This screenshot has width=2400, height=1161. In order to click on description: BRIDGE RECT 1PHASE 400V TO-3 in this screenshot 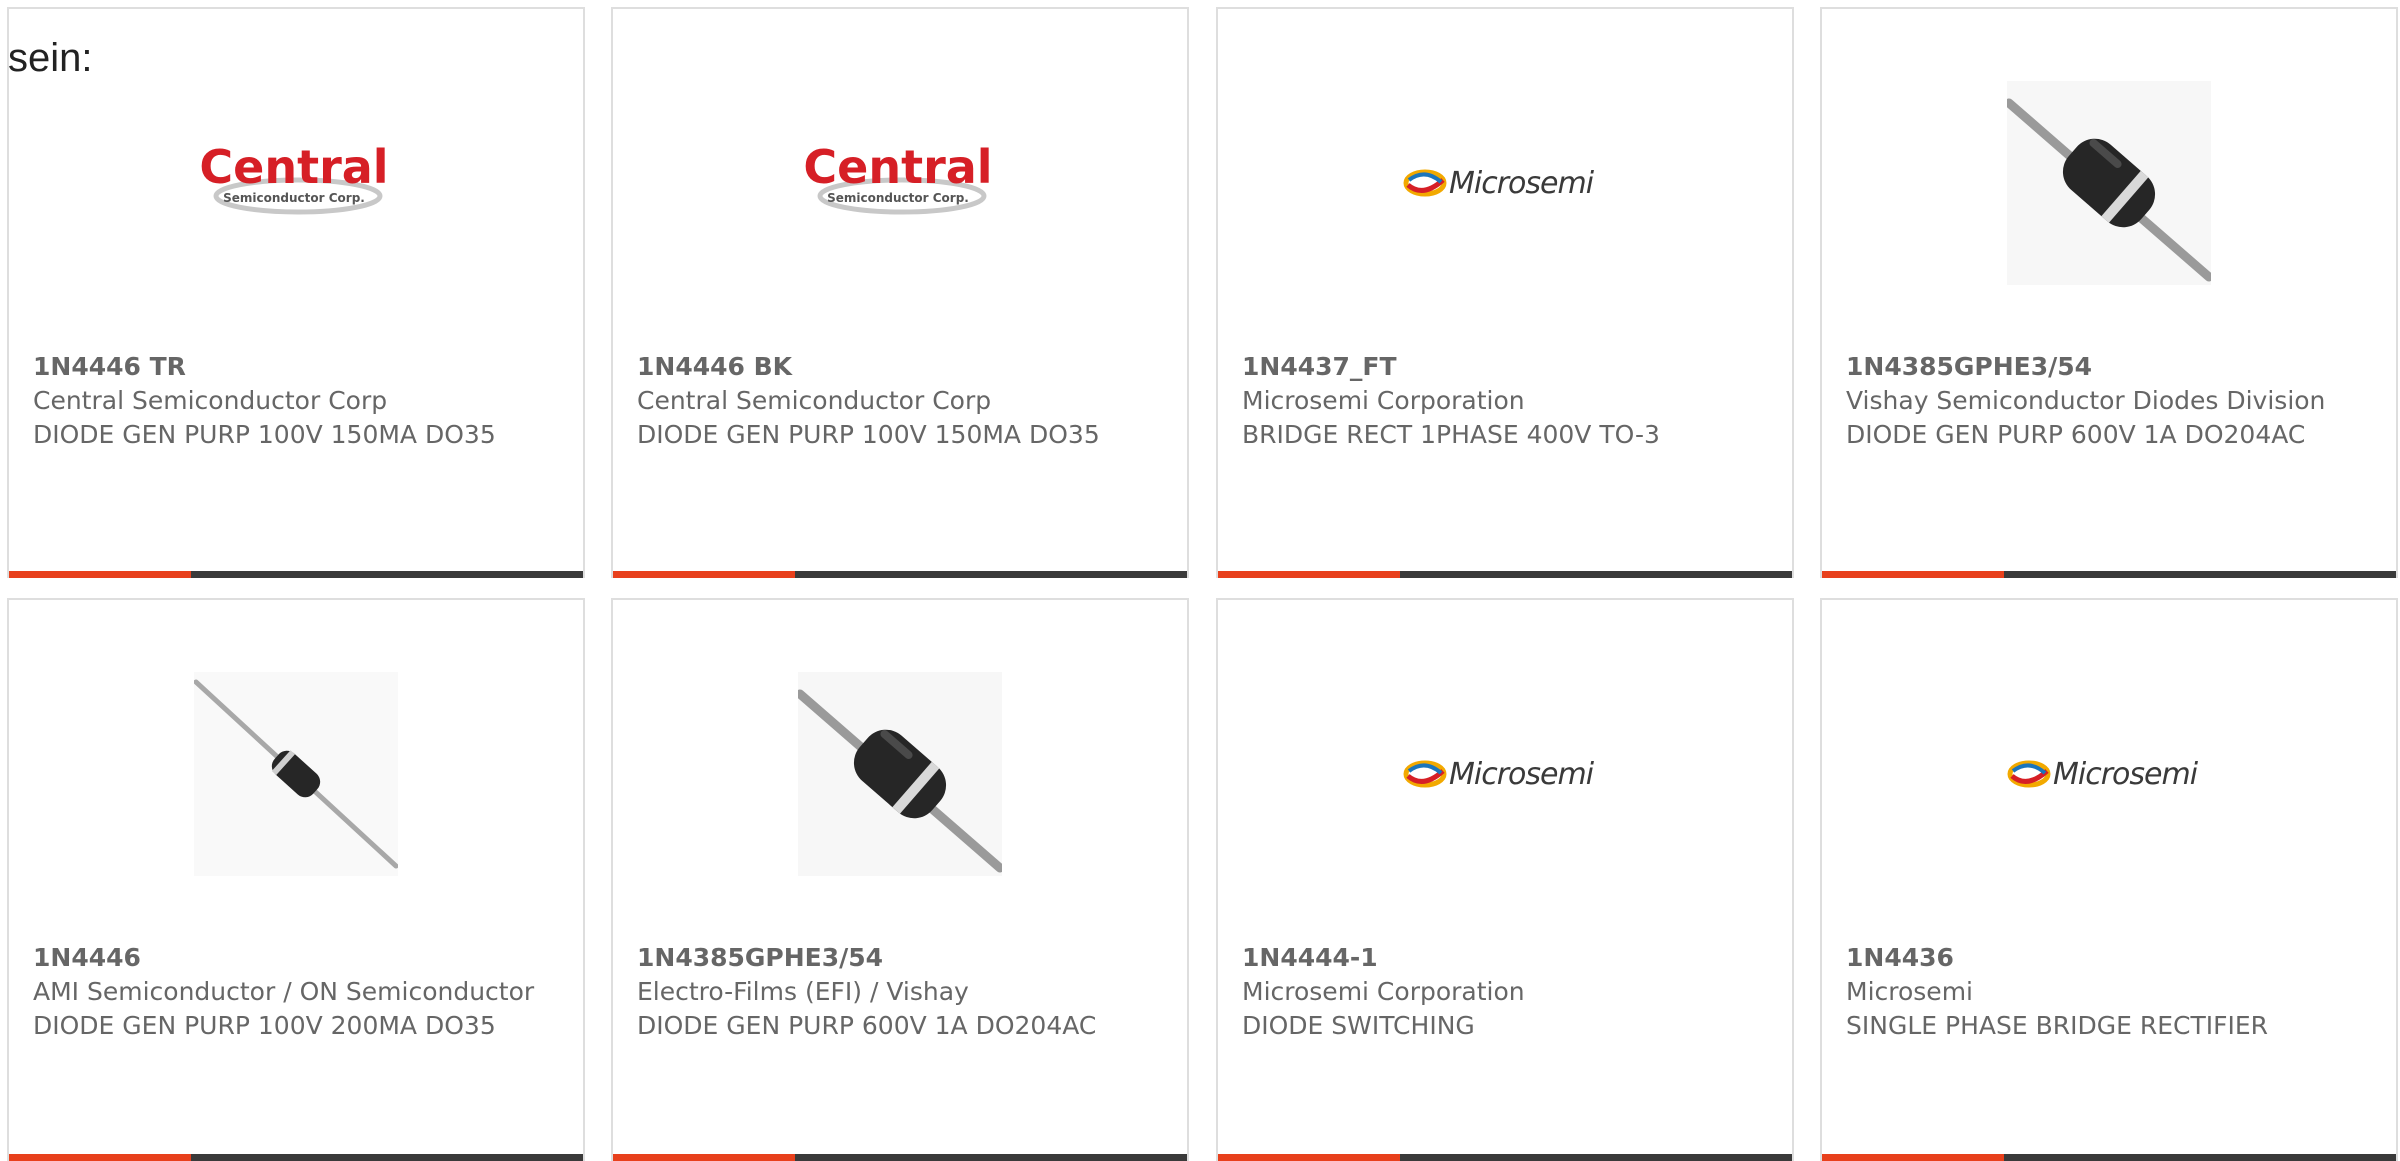, I will do `click(1451, 434)`.